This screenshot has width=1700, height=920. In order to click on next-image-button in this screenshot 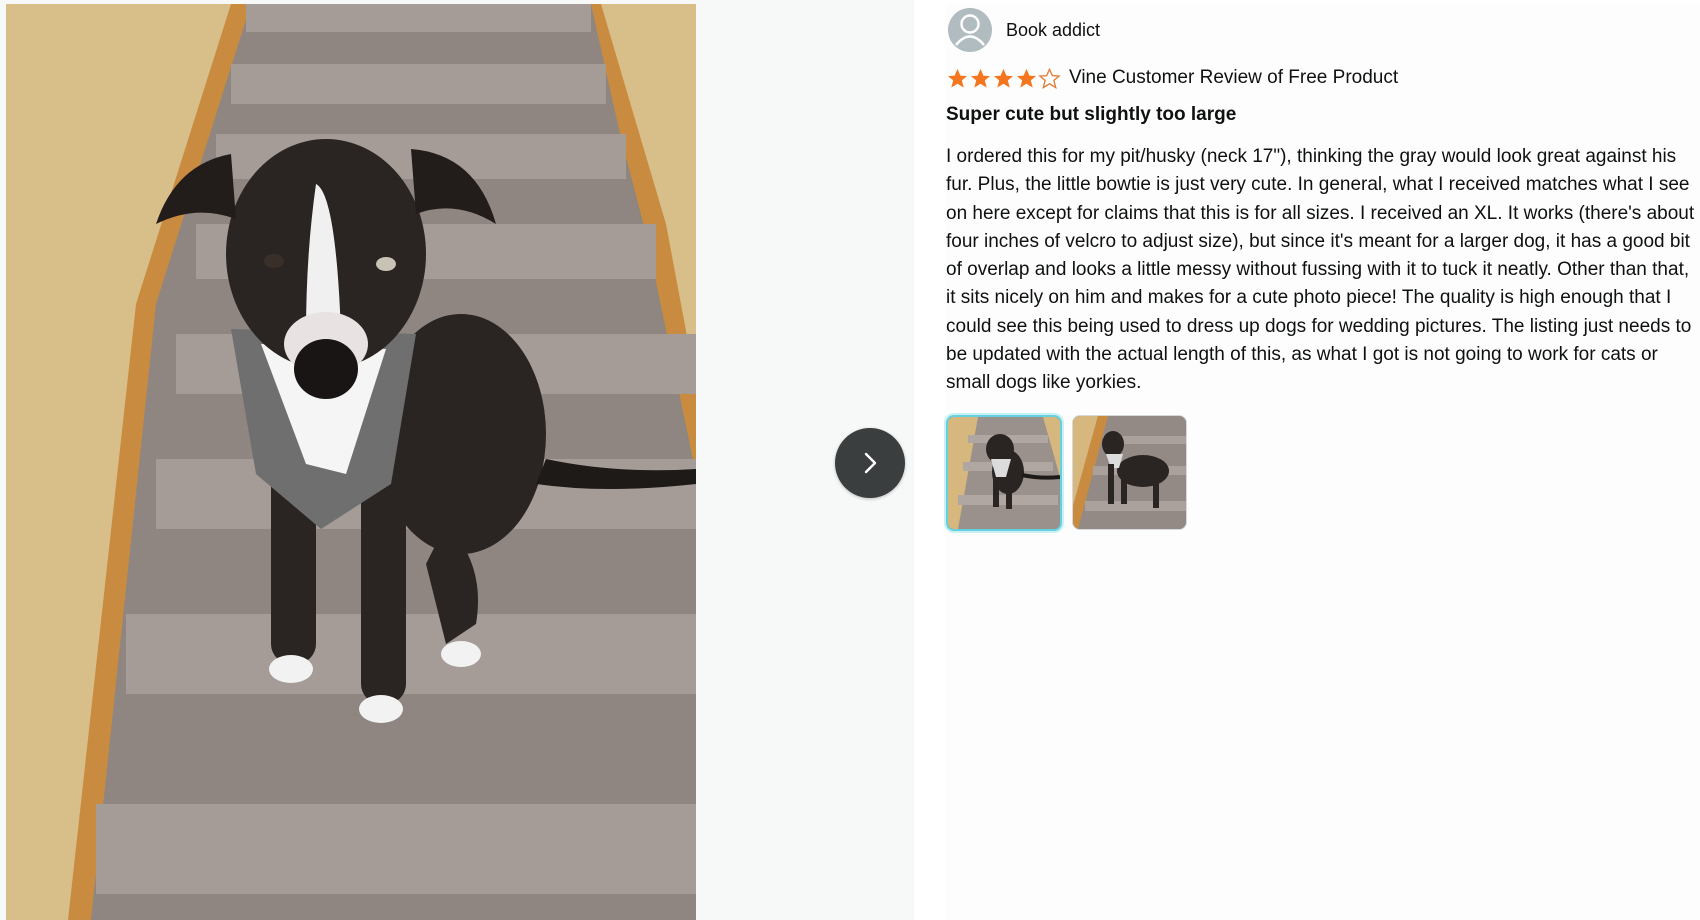, I will do `click(870, 463)`.